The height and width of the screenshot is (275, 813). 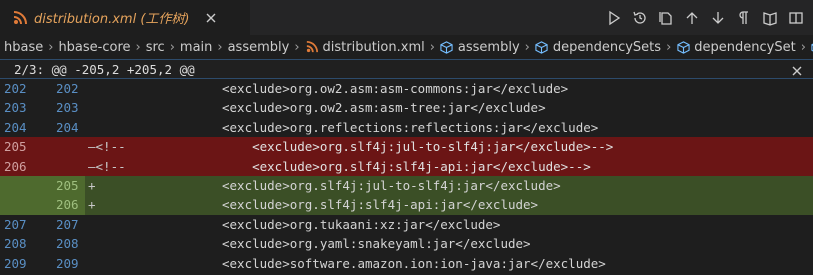 I want to click on breadcrumb-file: distribution.xml, so click(x=365, y=47).